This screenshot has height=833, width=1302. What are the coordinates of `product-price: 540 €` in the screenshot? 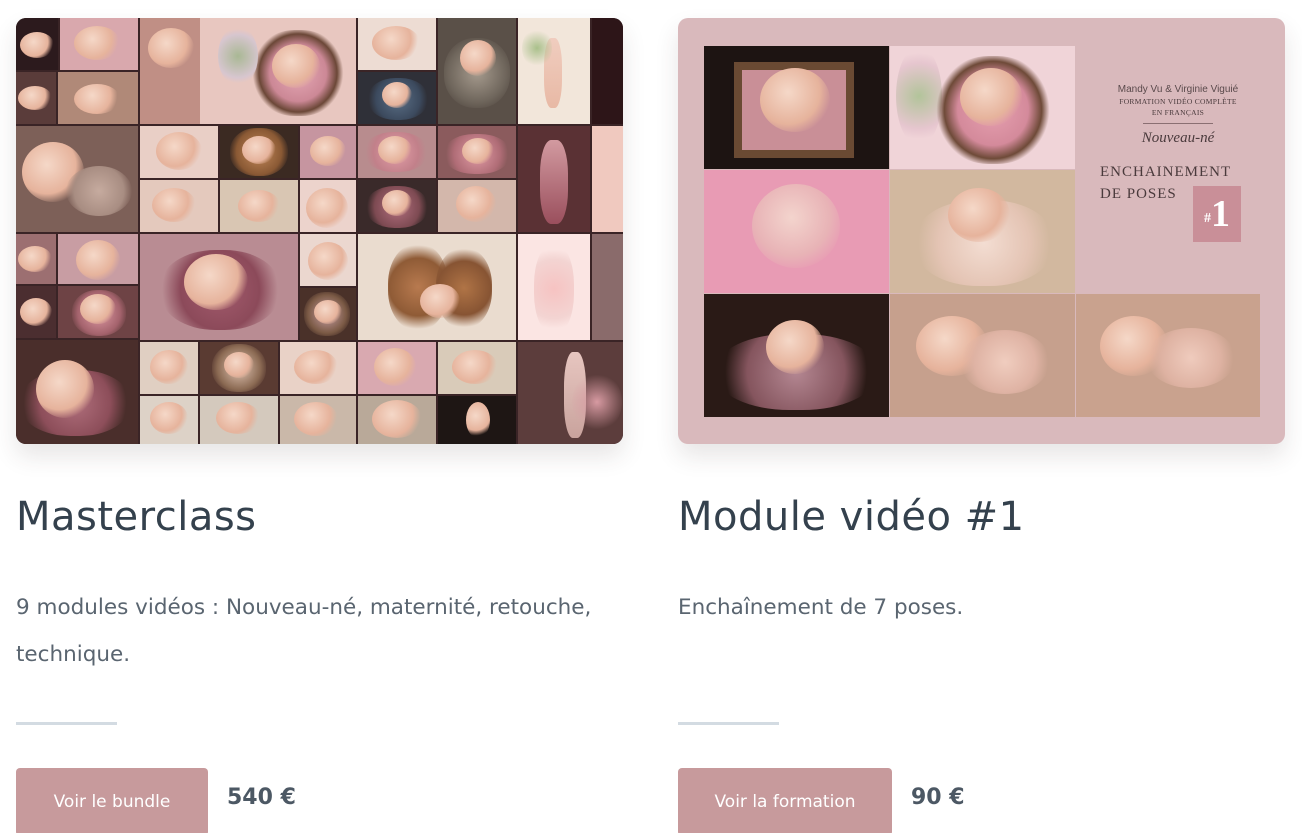 It's located at (261, 797).